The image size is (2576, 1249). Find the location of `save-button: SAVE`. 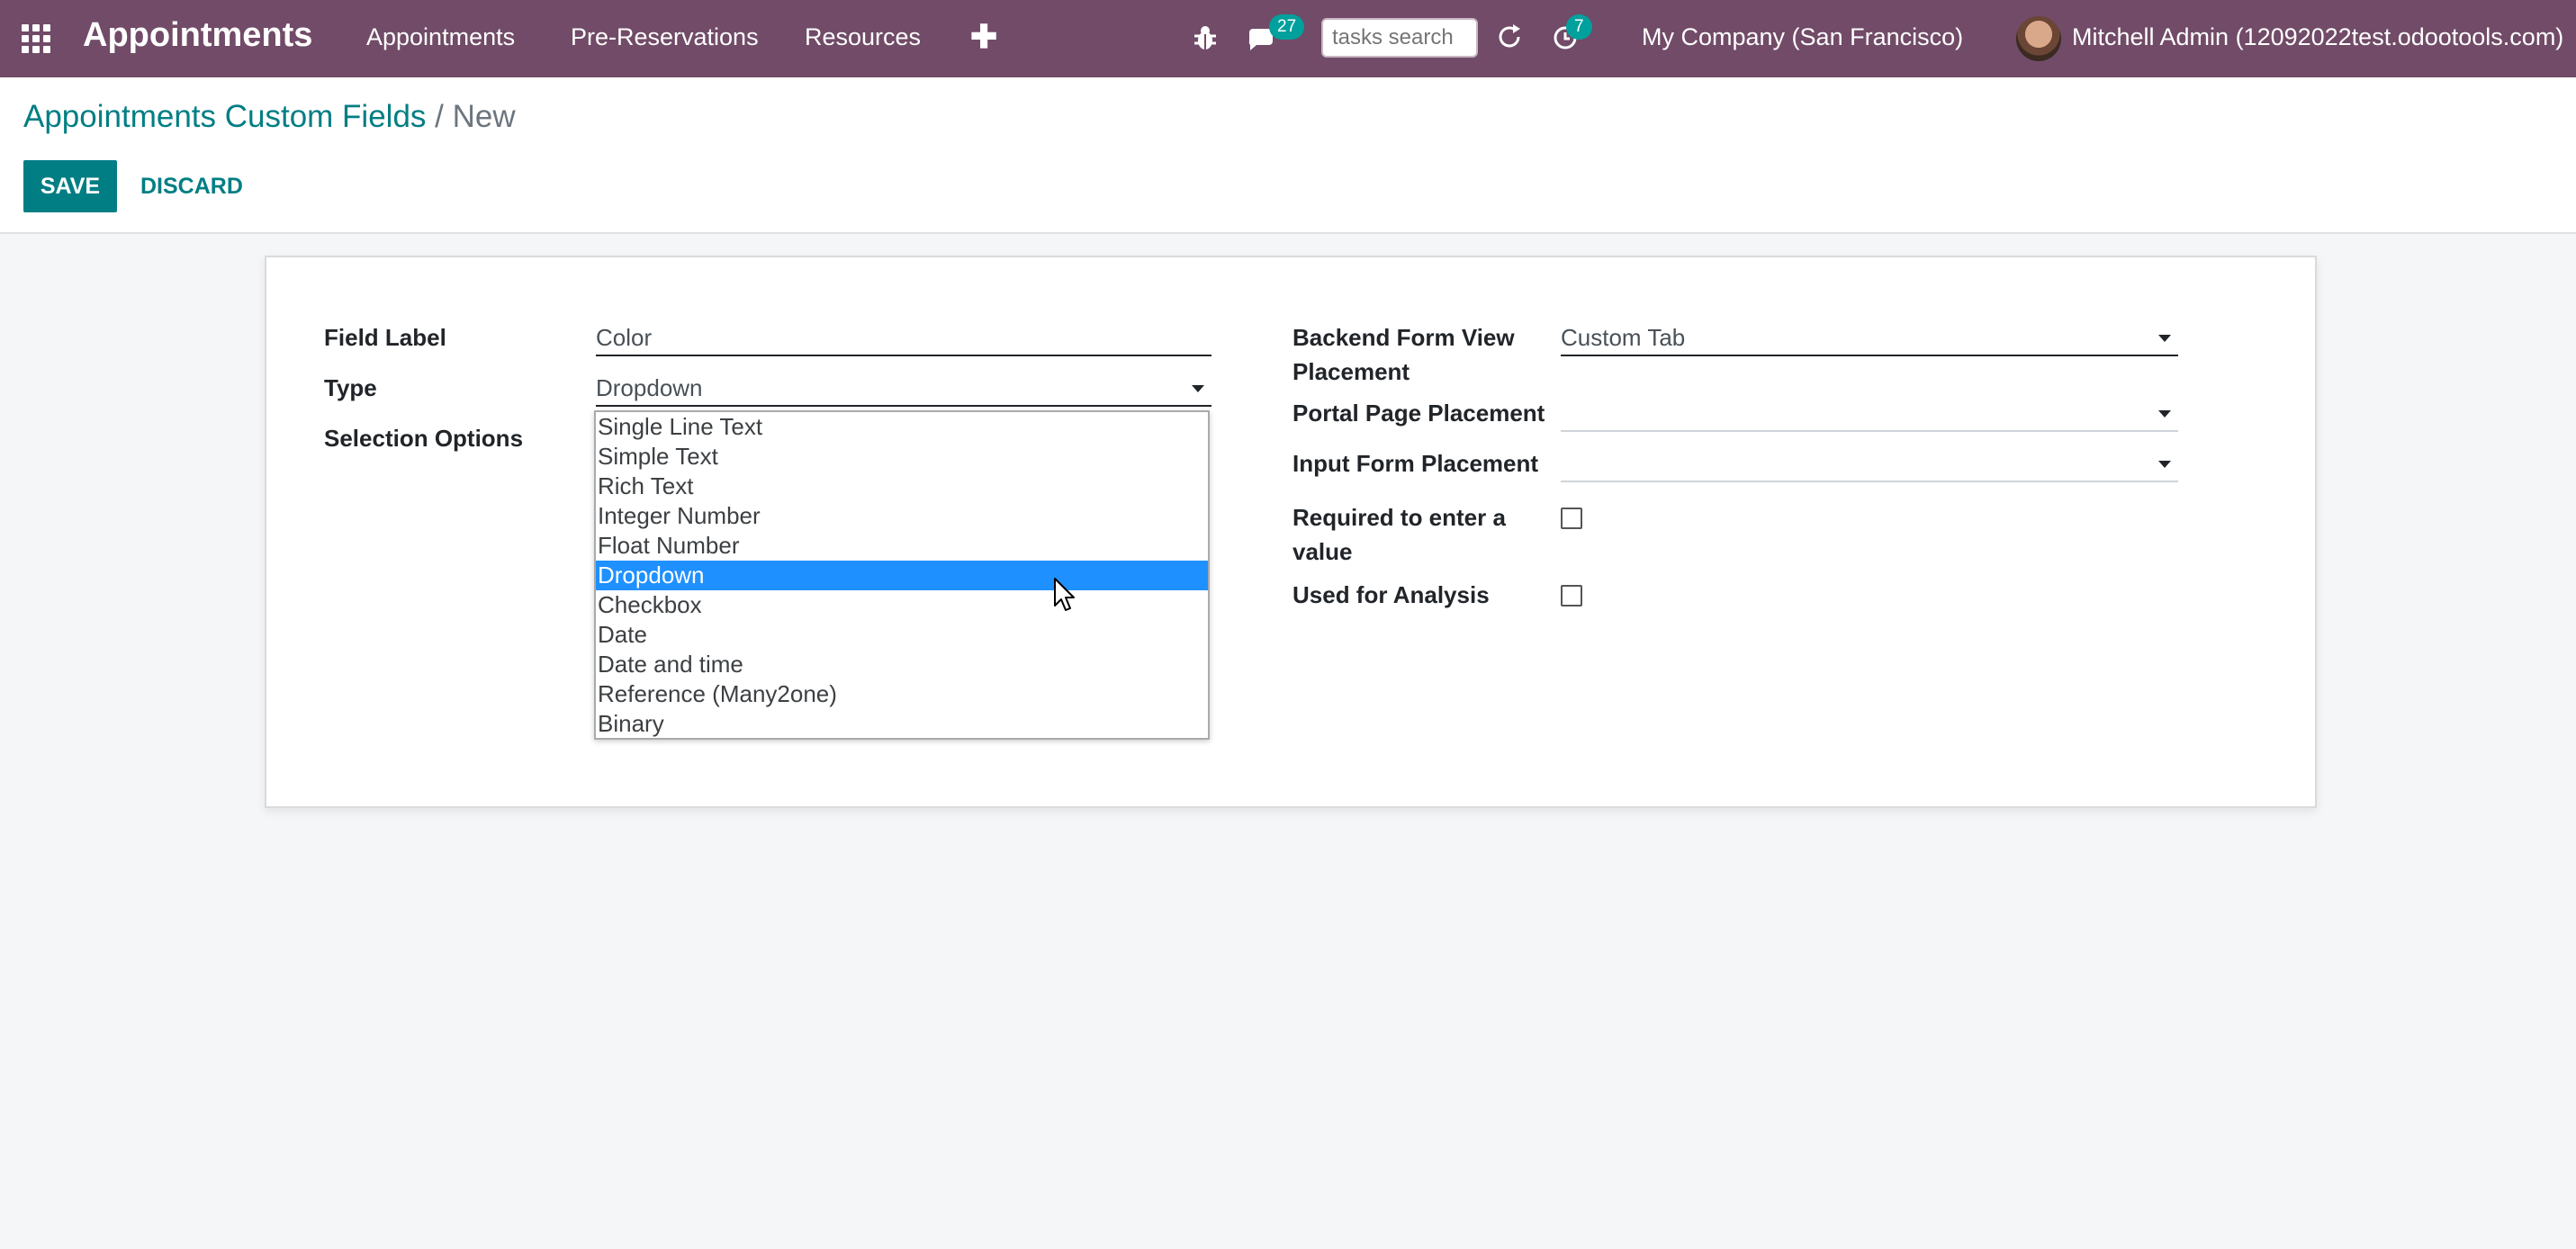

save-button: SAVE is located at coordinates (70, 186).